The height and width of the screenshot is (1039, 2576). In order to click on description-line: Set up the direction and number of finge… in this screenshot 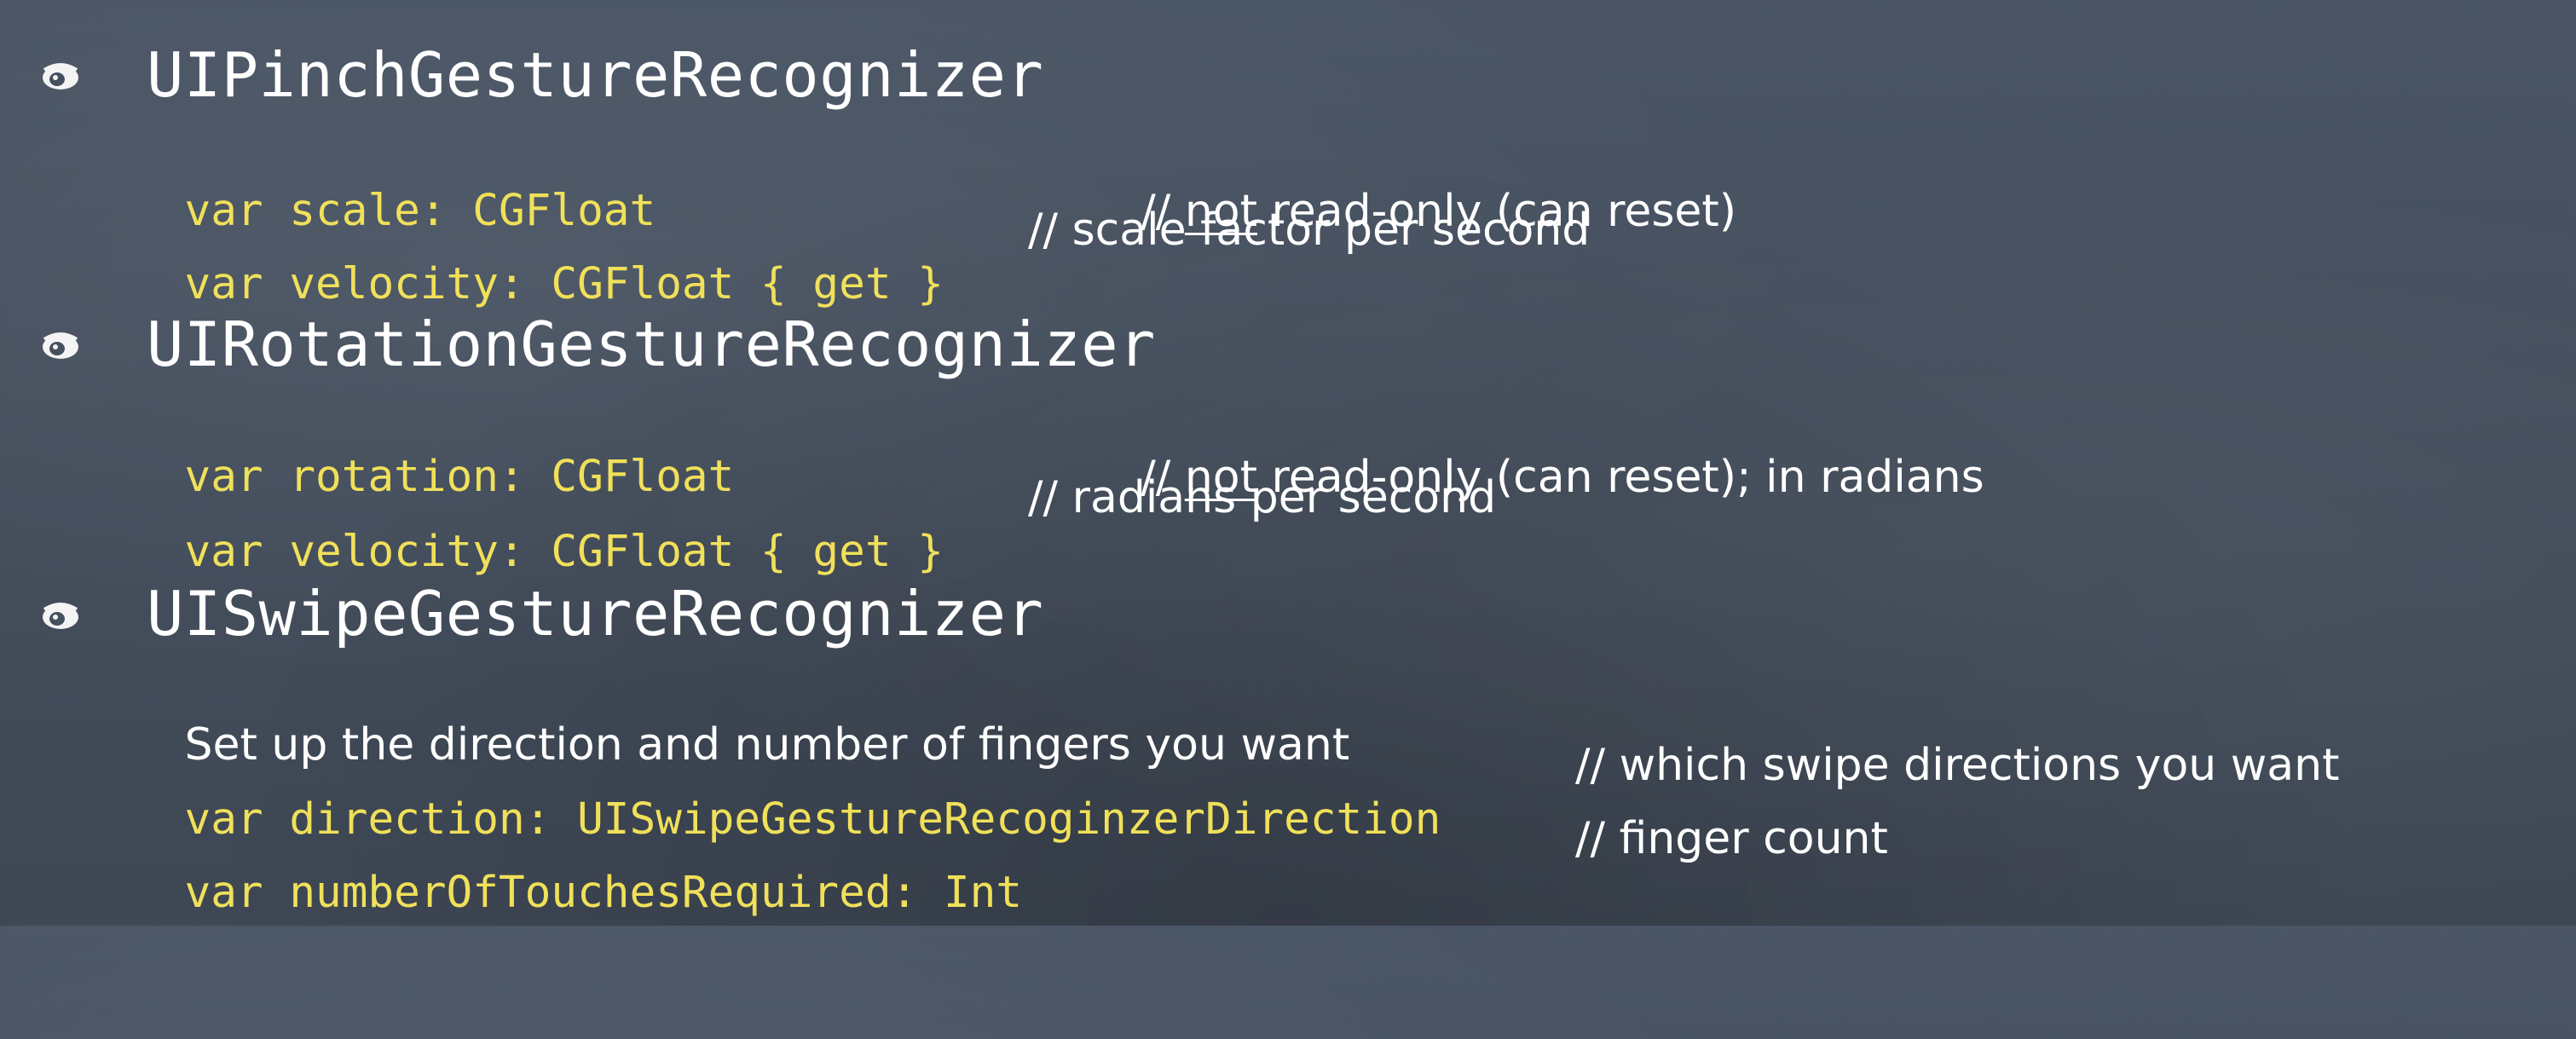, I will do `click(754, 717)`.